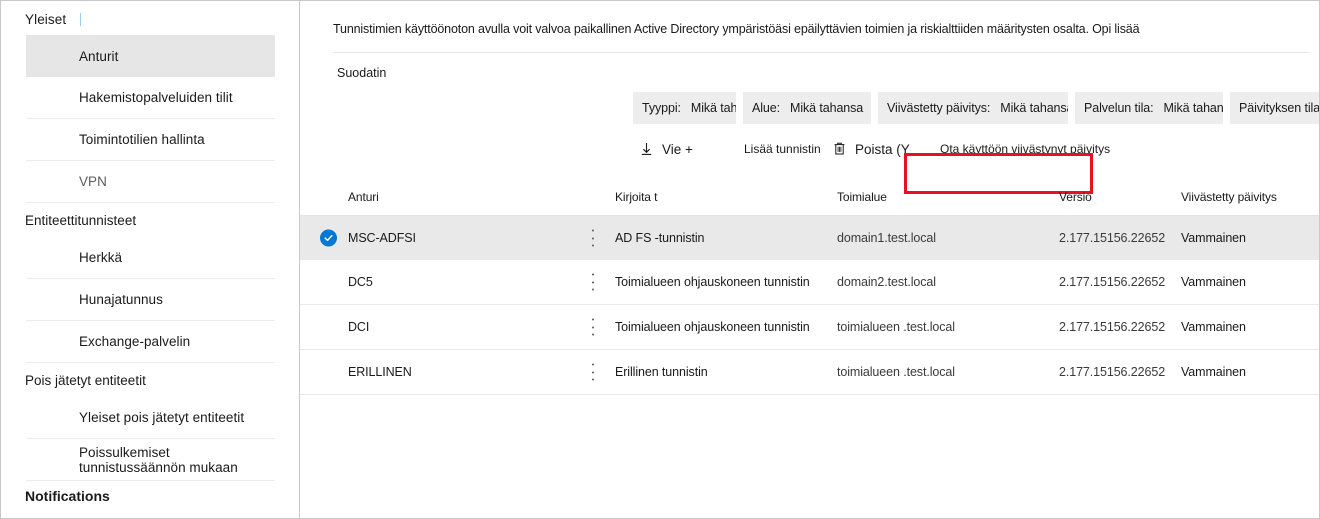 Image resolution: width=1320 pixels, height=519 pixels. Describe the element at coordinates (46, 19) in the screenshot. I see `sidebar-group-label: Yleiset` at that location.